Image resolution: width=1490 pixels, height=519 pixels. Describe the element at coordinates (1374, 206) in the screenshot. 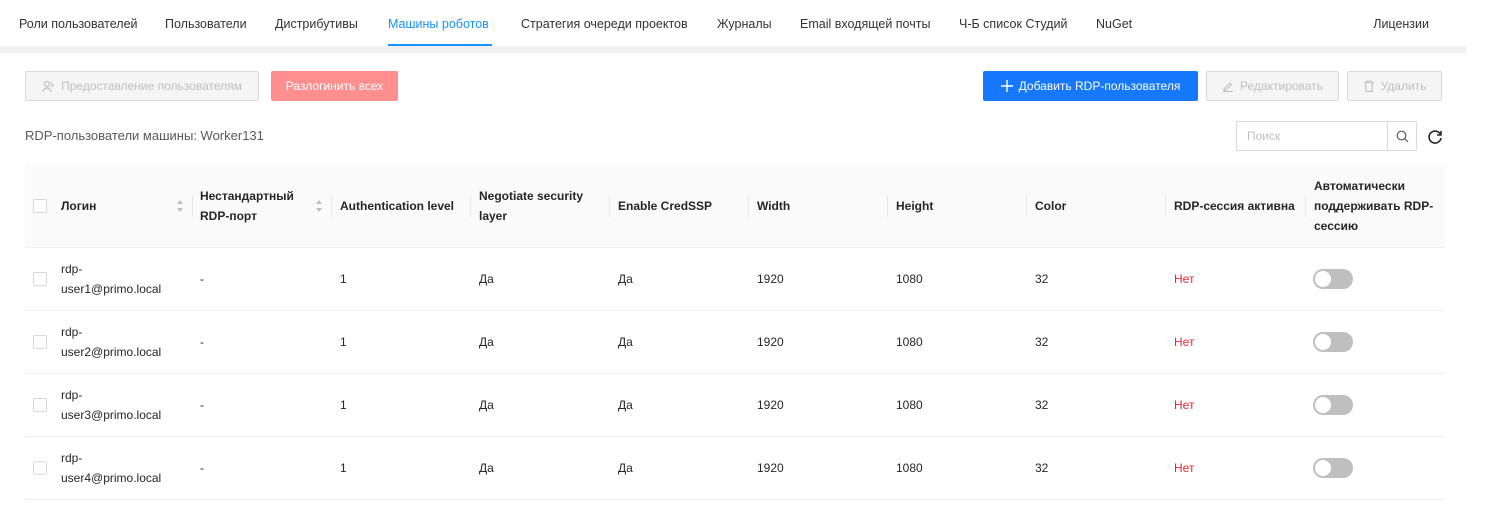

I see `column-header-auto-keep-session: Автоматически поддерживать RDP-сессию` at that location.